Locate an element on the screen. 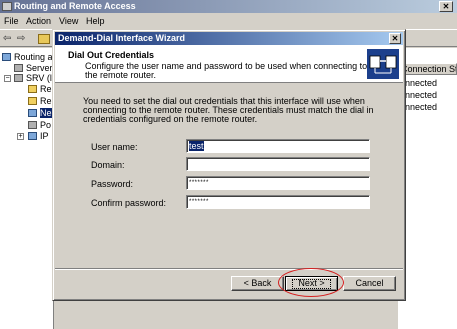 The height and width of the screenshot is (329, 457). tree-item-label: Routing an is located at coordinates (34, 57).